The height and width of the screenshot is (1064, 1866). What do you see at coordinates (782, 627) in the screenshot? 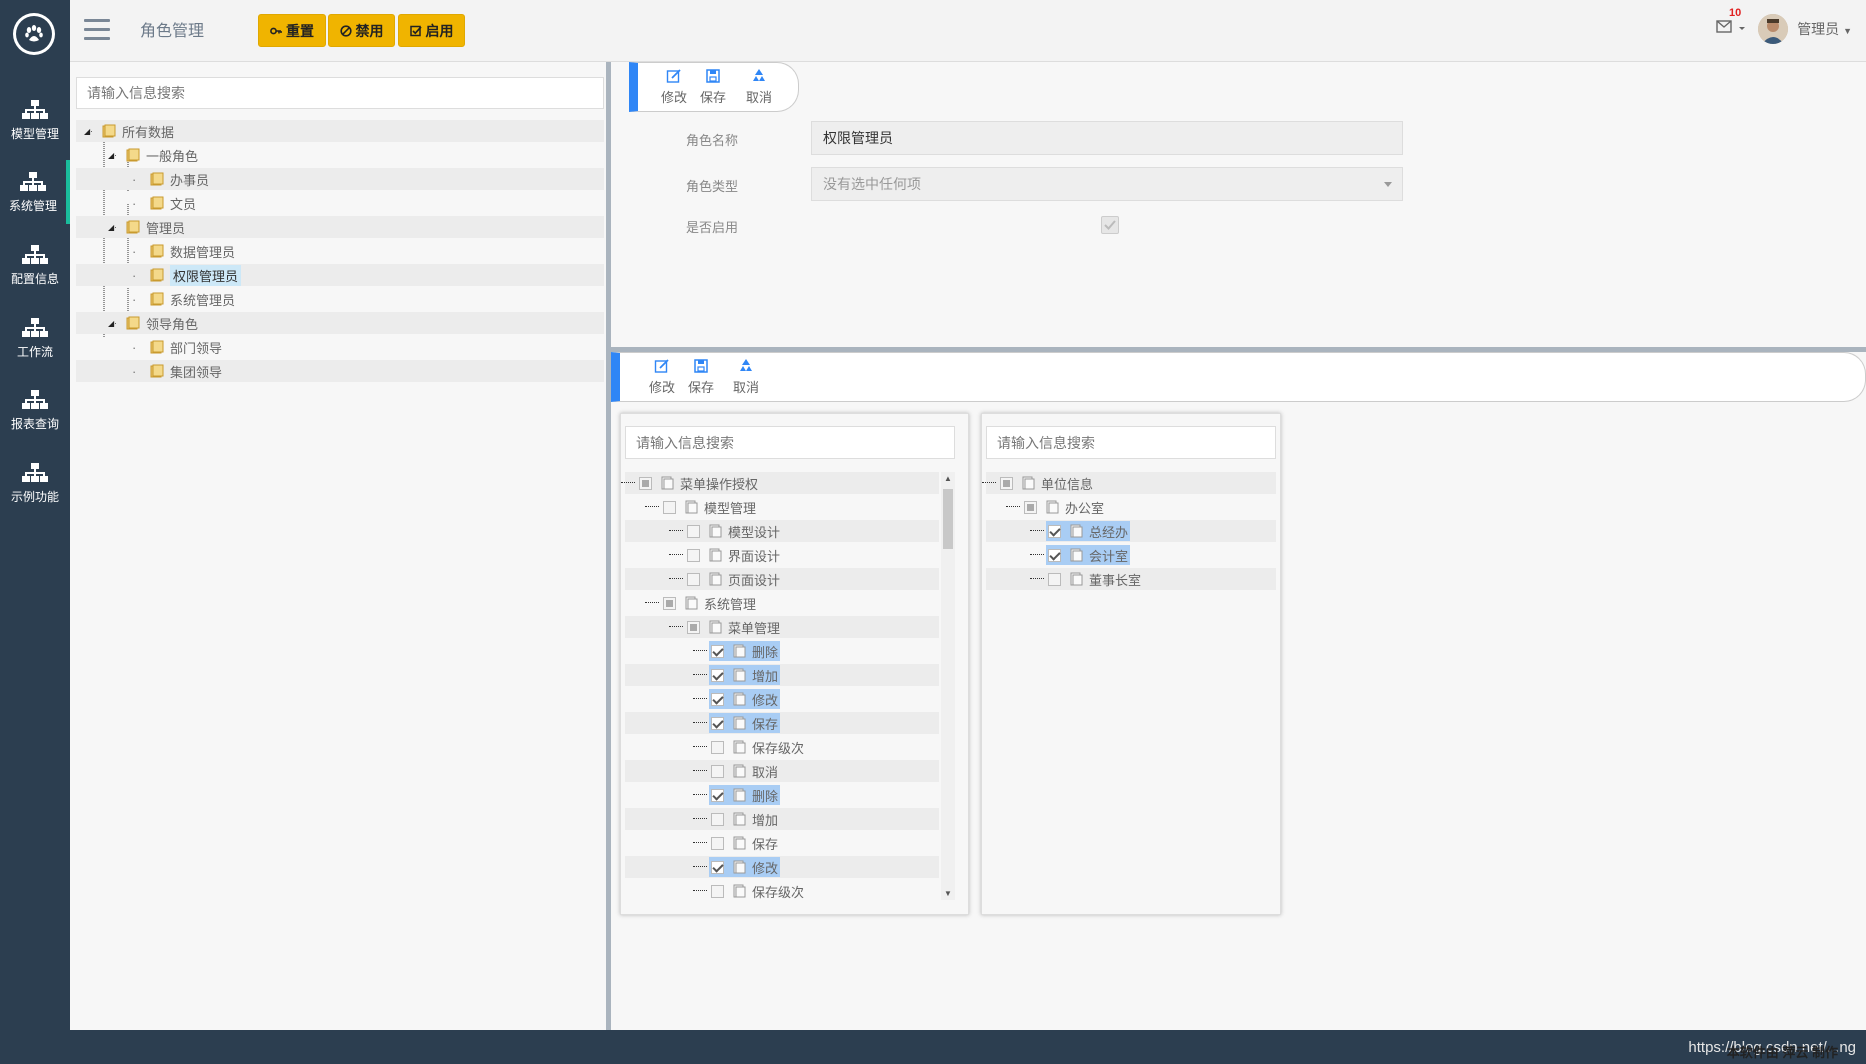
I see `tree-row: 菜单管理` at bounding box center [782, 627].